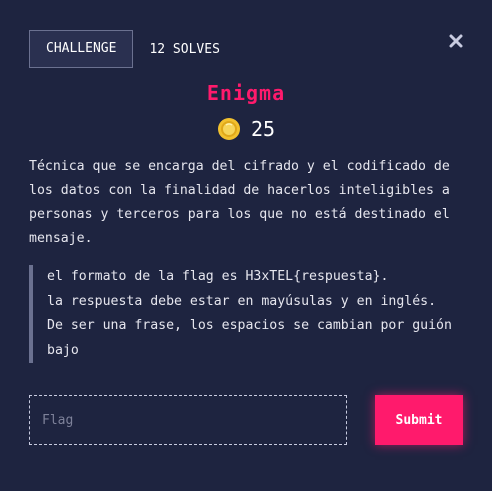 The height and width of the screenshot is (491, 492). I want to click on tab-solves: 12 SOLVES, so click(184, 49).